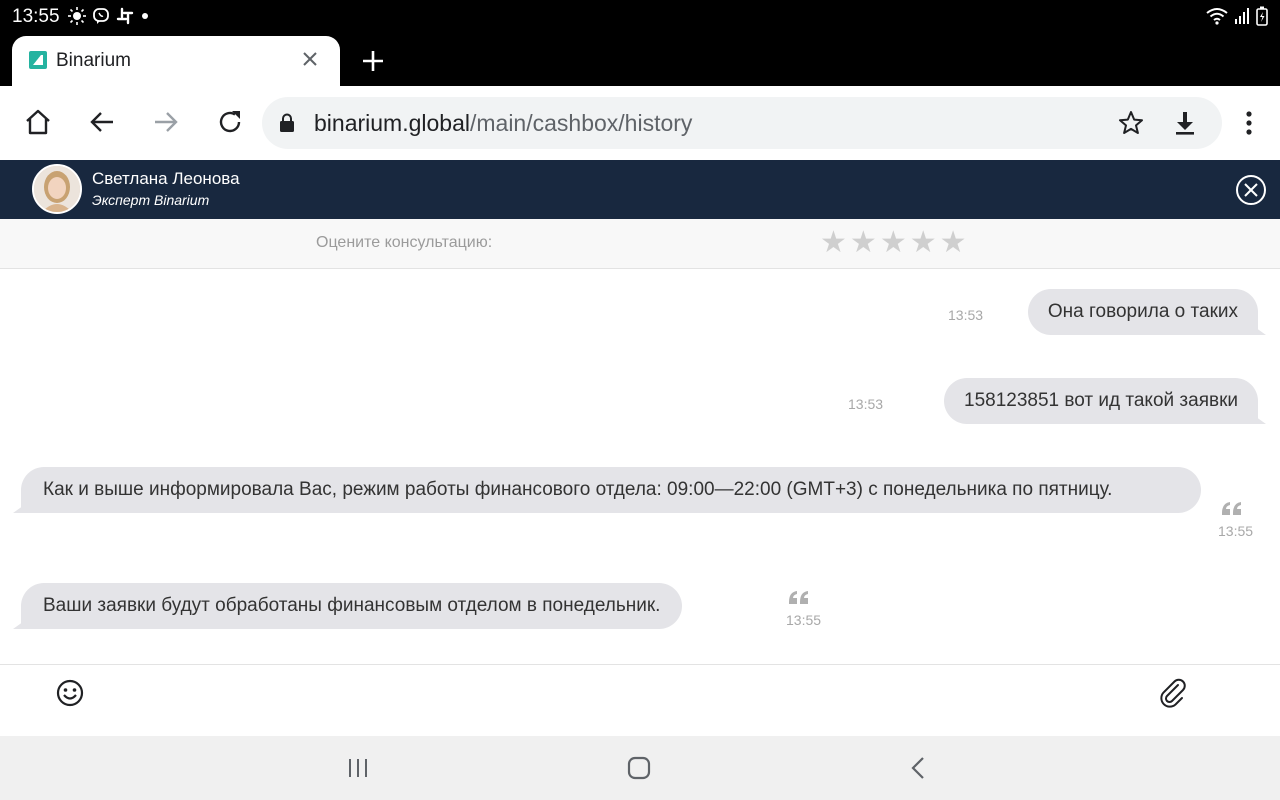  Describe the element at coordinates (93, 60) in the screenshot. I see `tab-title: Binarium` at that location.